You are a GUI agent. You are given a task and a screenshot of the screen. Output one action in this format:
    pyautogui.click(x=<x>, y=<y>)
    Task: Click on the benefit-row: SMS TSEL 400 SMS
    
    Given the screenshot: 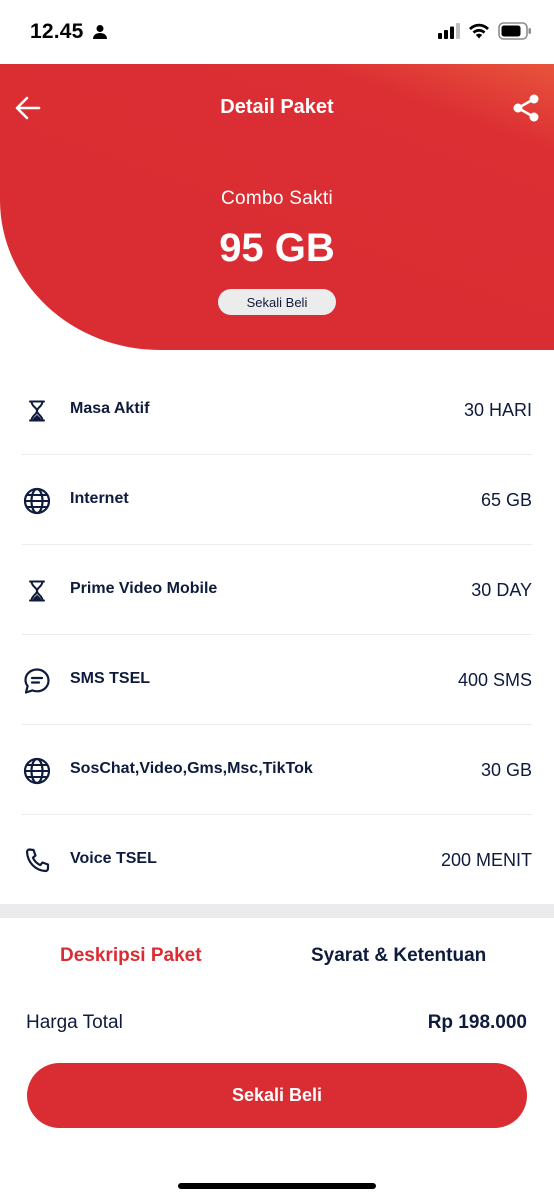 What is the action you would take?
    pyautogui.click(x=277, y=680)
    